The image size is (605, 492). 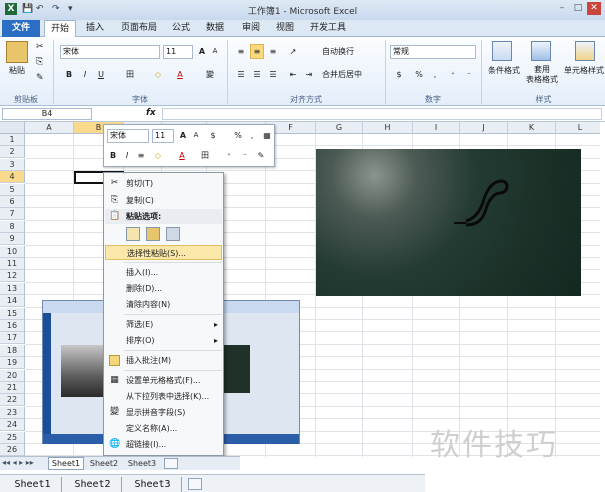 What do you see at coordinates (215, 51) in the screenshot?
I see `shrink-font-button: A` at bounding box center [215, 51].